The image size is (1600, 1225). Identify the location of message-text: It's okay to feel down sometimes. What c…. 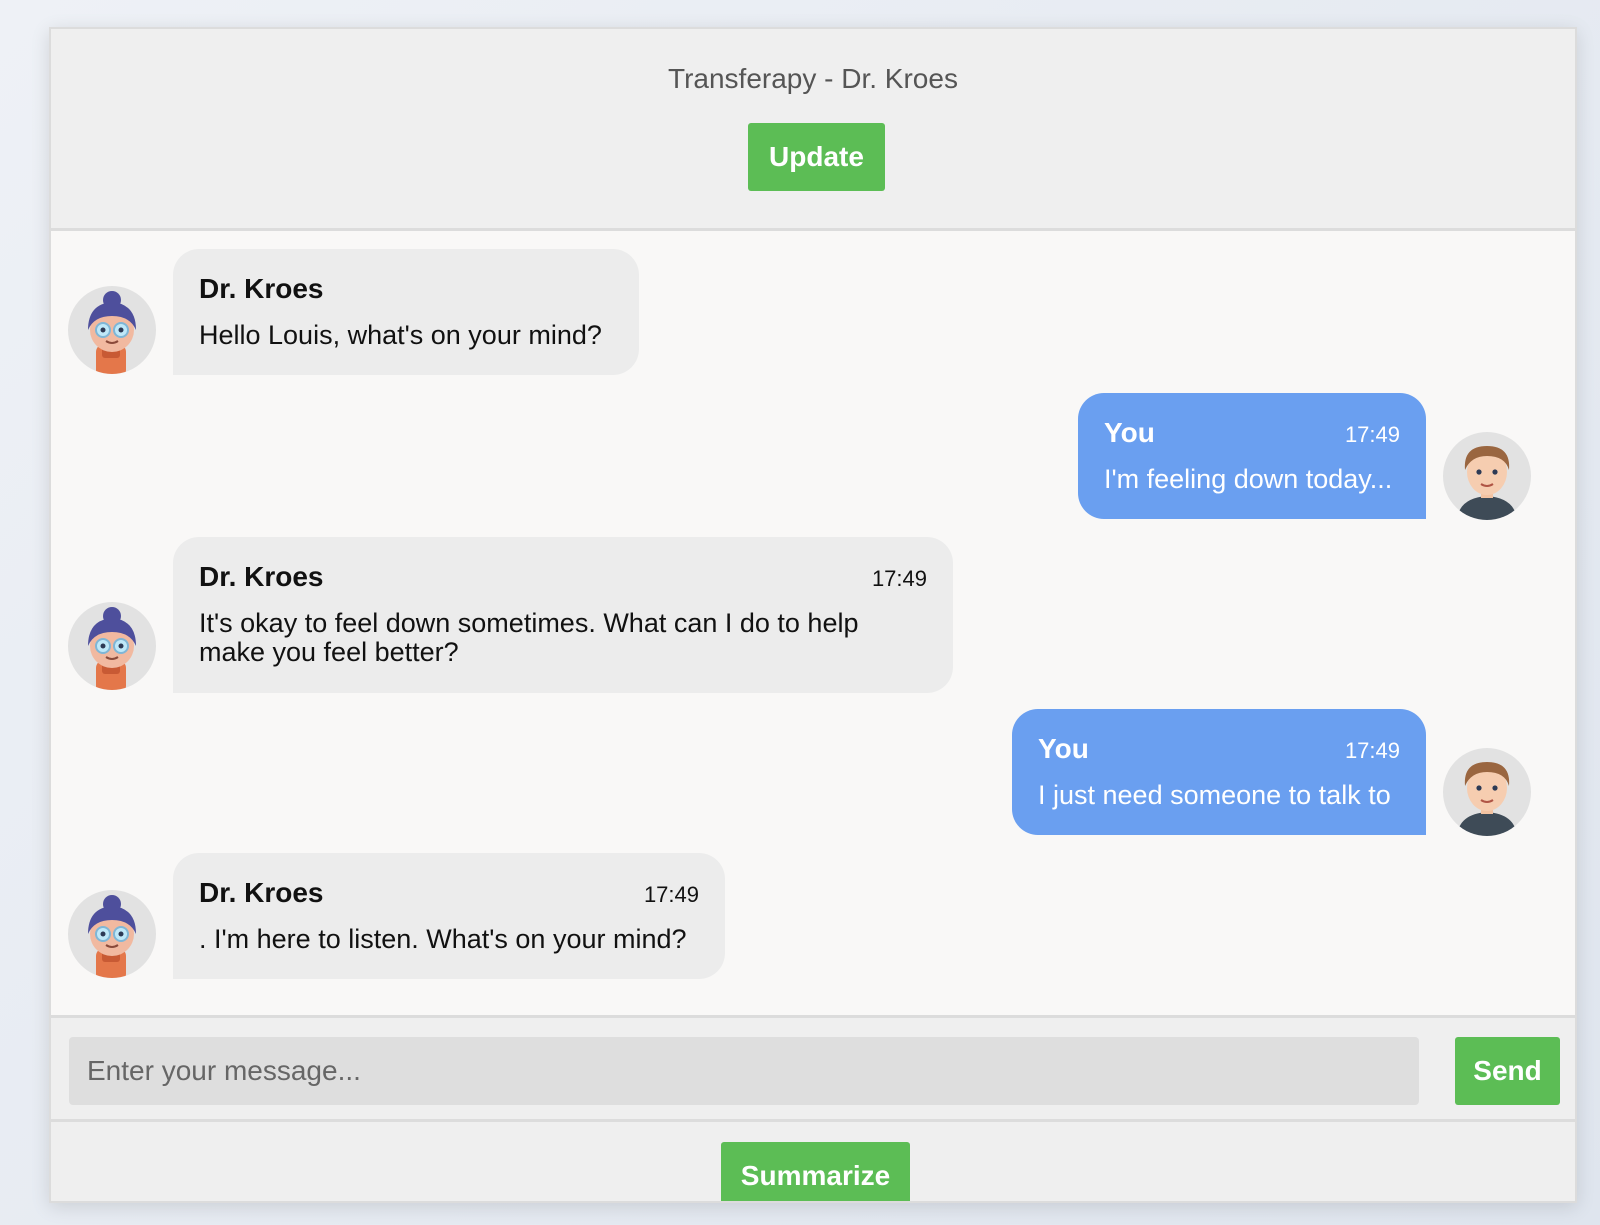
(529, 637).